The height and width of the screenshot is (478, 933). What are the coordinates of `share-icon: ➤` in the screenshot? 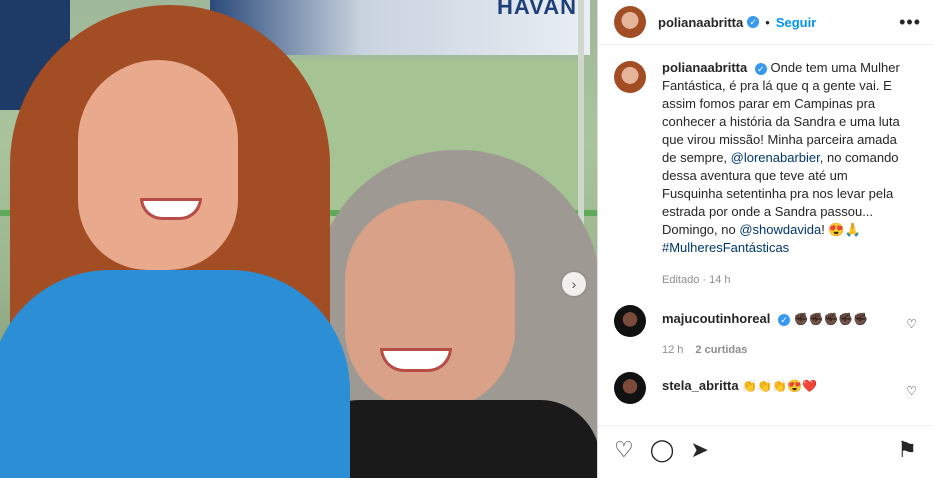 It's located at (699, 450).